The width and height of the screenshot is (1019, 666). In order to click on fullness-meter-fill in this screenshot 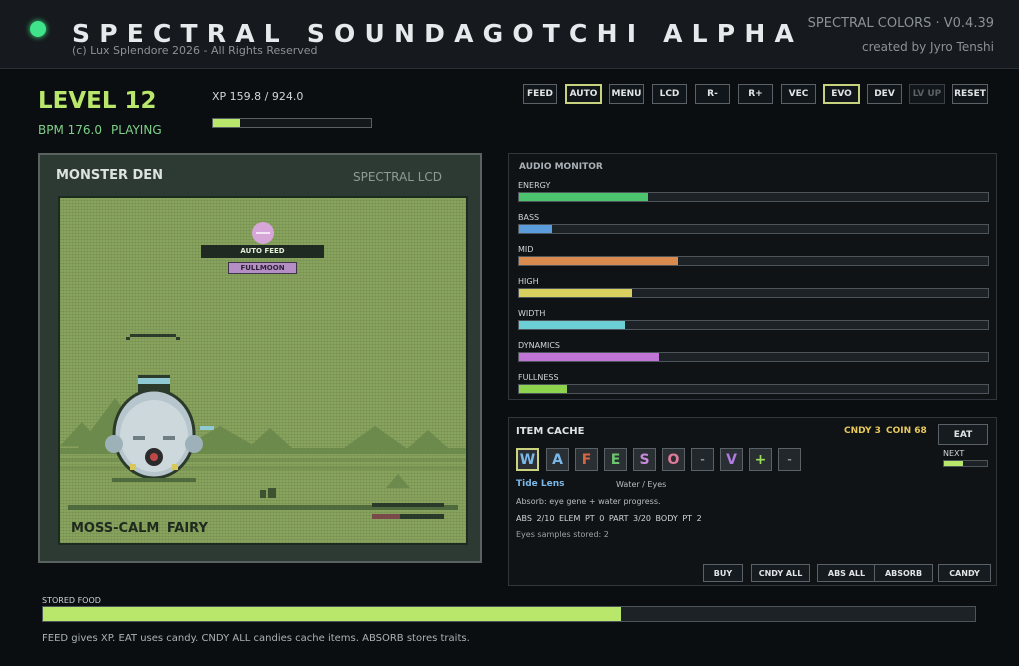, I will do `click(543, 389)`.